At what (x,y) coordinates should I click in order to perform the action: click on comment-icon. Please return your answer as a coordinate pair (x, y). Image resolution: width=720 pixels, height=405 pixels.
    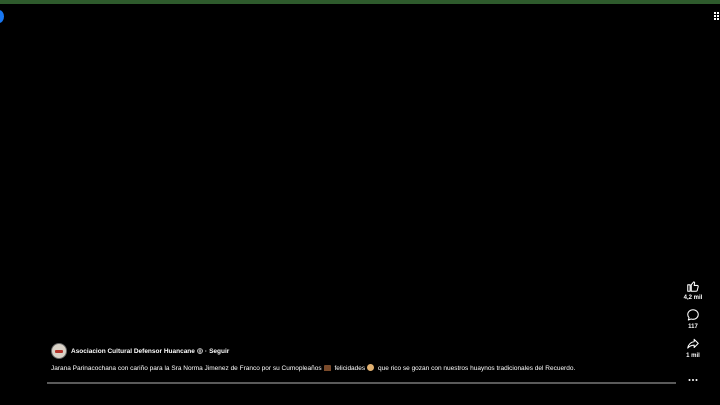
    Looking at the image, I should click on (693, 315).